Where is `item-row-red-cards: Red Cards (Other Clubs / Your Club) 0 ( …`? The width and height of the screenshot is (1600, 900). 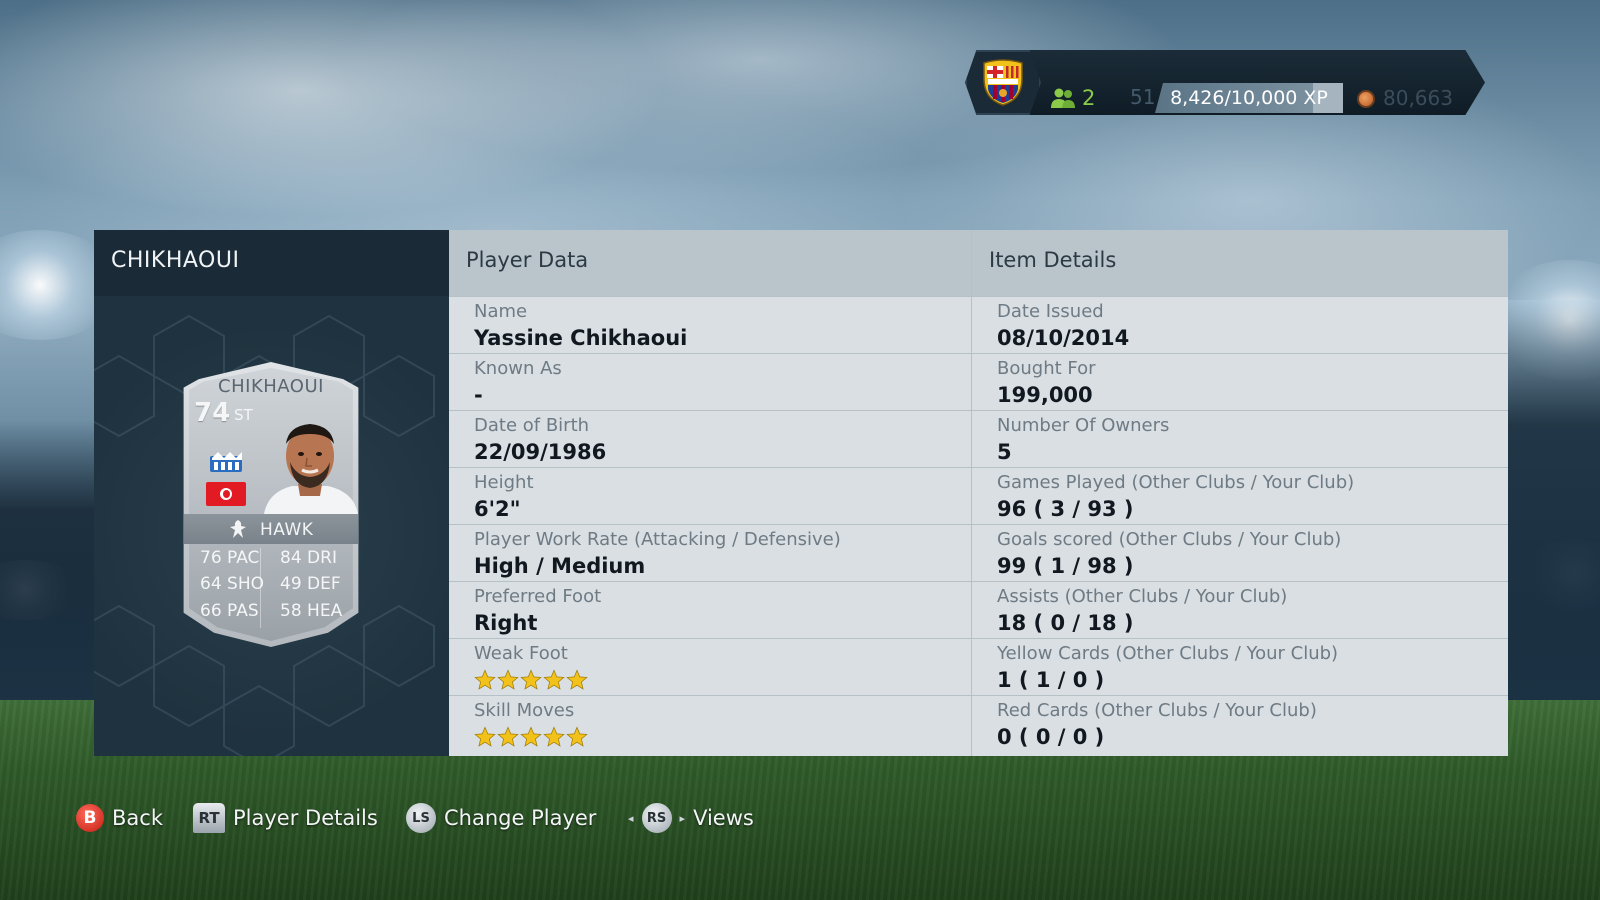
item-row-red-cards: Red Cards (Other Clubs / Your Club) 0 ( … is located at coordinates (1240, 723).